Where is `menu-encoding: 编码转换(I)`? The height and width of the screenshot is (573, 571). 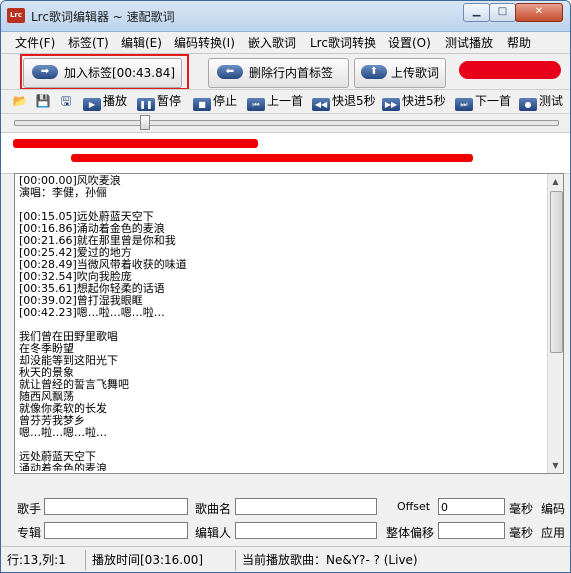
menu-encoding: 编码转换(I) is located at coordinates (204, 42).